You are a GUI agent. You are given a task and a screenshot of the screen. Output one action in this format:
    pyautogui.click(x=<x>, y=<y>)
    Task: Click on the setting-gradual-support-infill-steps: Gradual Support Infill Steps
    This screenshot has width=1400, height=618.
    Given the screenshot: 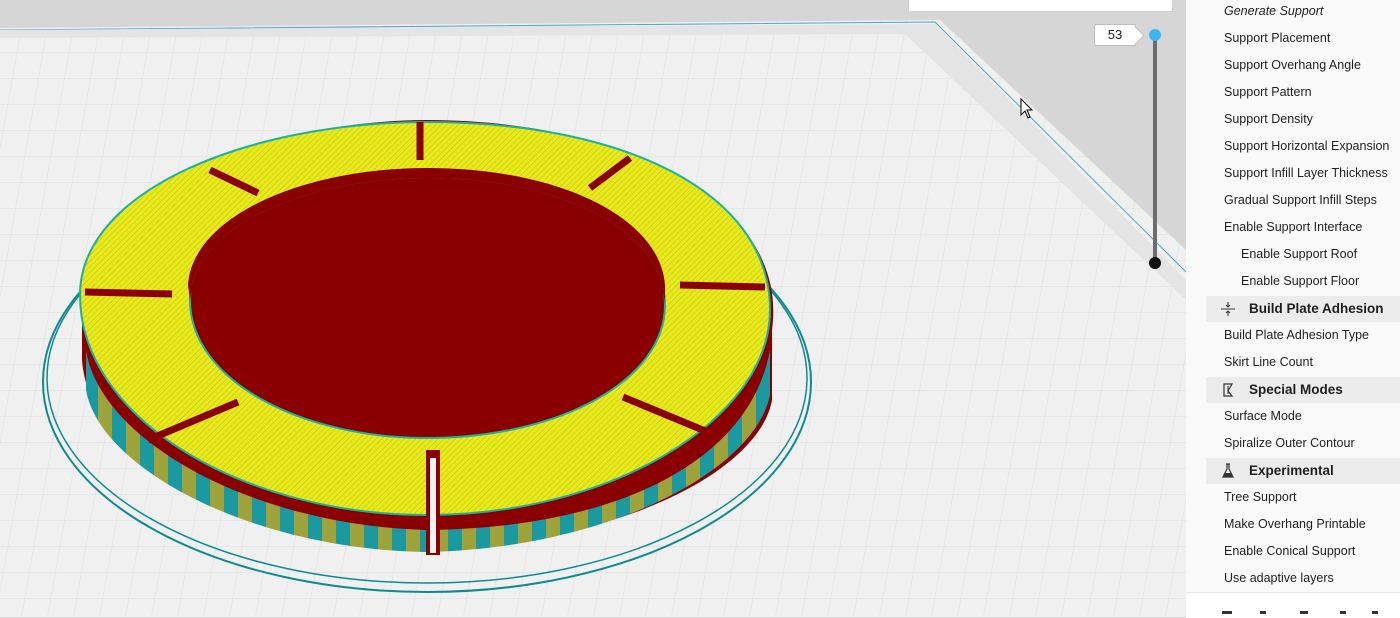 What is the action you would take?
    pyautogui.click(x=1293, y=202)
    